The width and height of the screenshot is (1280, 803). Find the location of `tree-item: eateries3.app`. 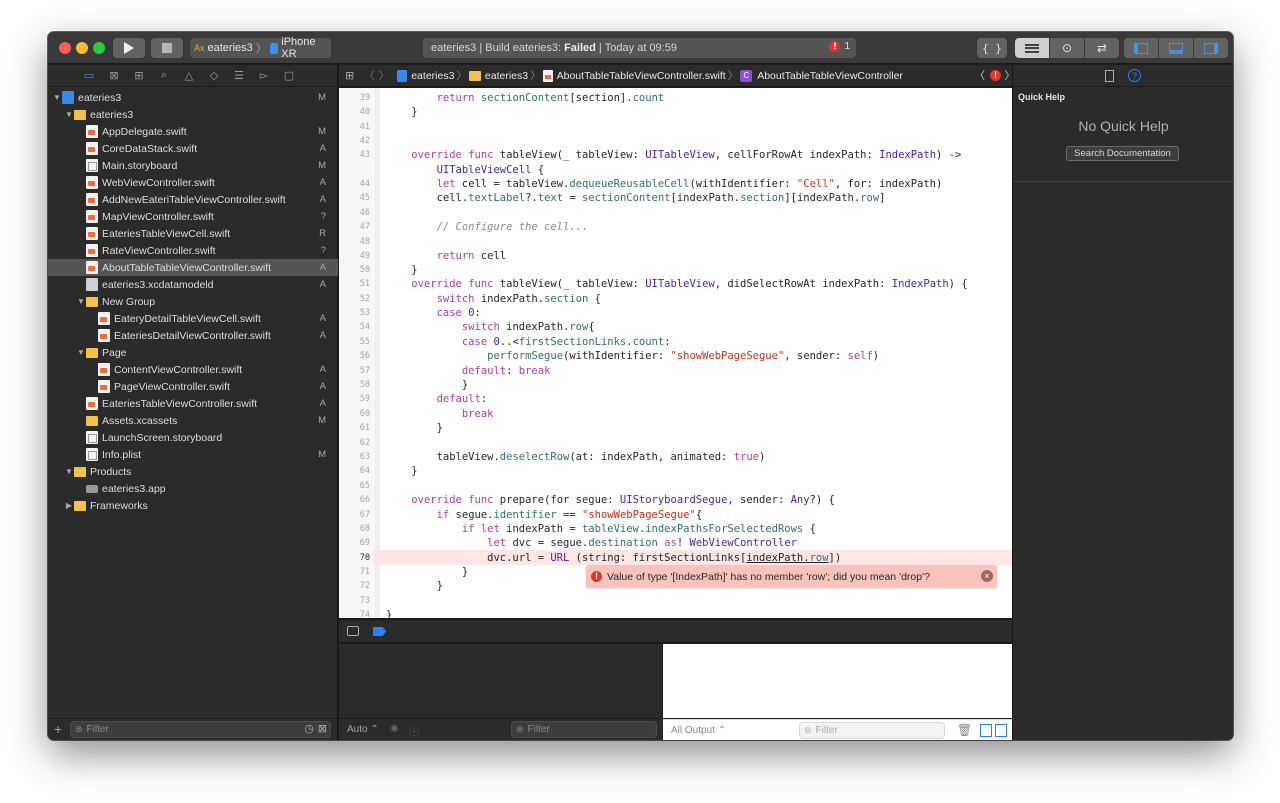

tree-item: eateries3.app is located at coordinates (193, 488).